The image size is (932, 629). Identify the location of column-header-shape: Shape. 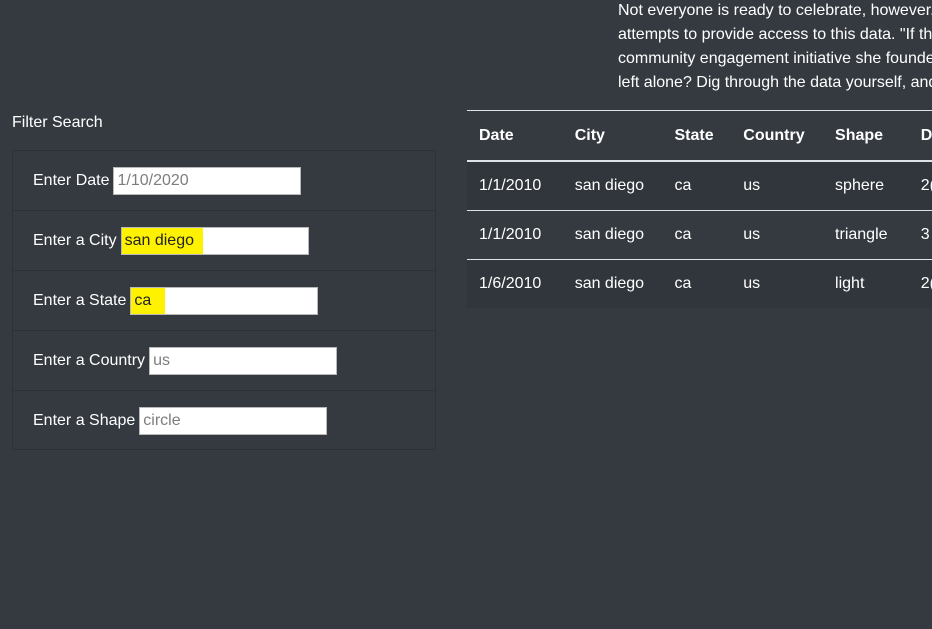
(866, 136).